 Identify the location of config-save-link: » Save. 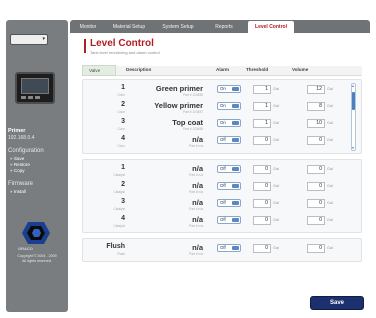
(17, 158).